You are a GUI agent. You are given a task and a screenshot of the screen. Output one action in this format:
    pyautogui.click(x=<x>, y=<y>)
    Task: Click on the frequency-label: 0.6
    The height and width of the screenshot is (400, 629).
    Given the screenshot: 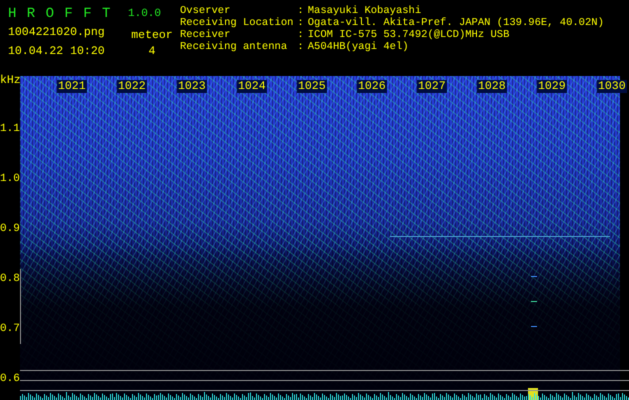 What is the action you would take?
    pyautogui.click(x=10, y=379)
    